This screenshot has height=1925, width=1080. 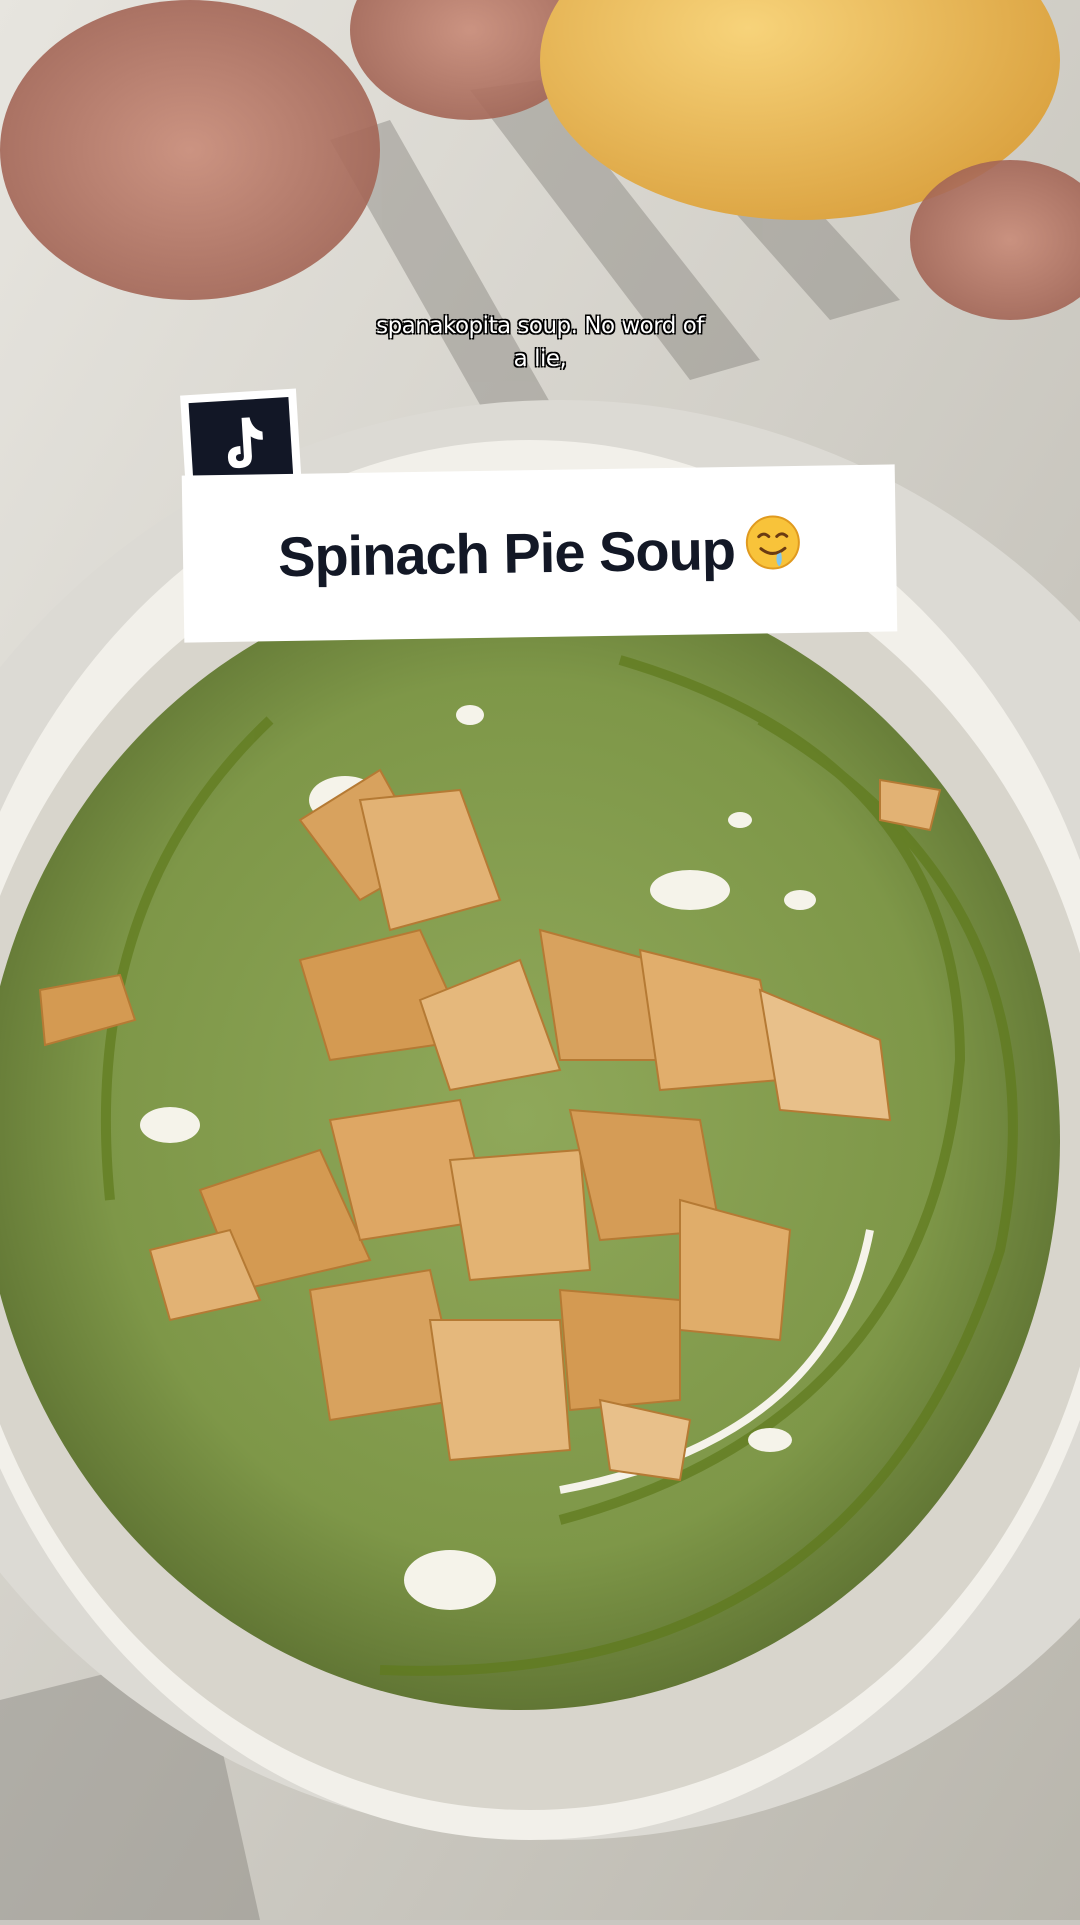 I want to click on subtitle-caption: spanakopita soup. No word of a lie,, so click(x=540, y=343).